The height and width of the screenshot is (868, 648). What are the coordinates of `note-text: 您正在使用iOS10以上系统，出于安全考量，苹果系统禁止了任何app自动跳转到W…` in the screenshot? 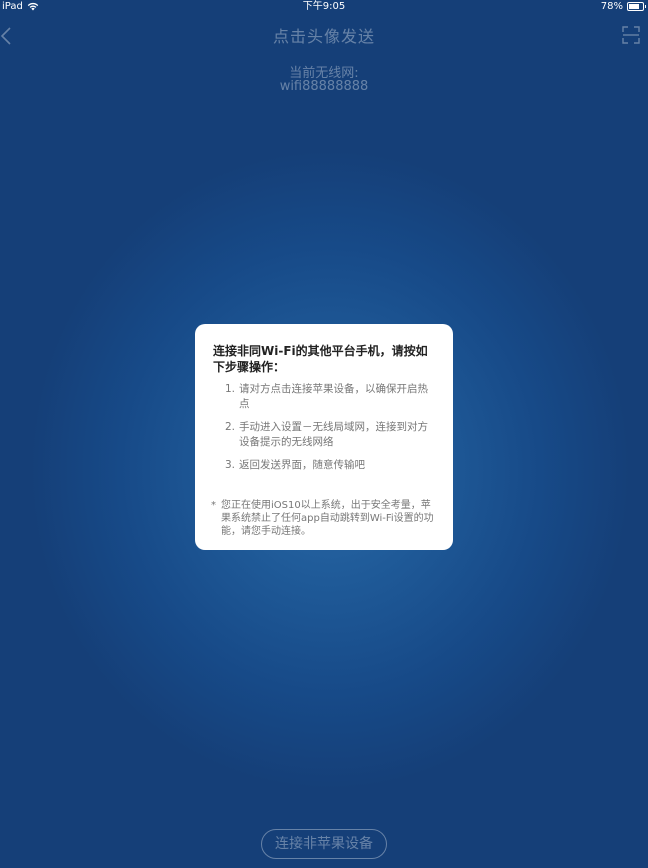 It's located at (327, 518).